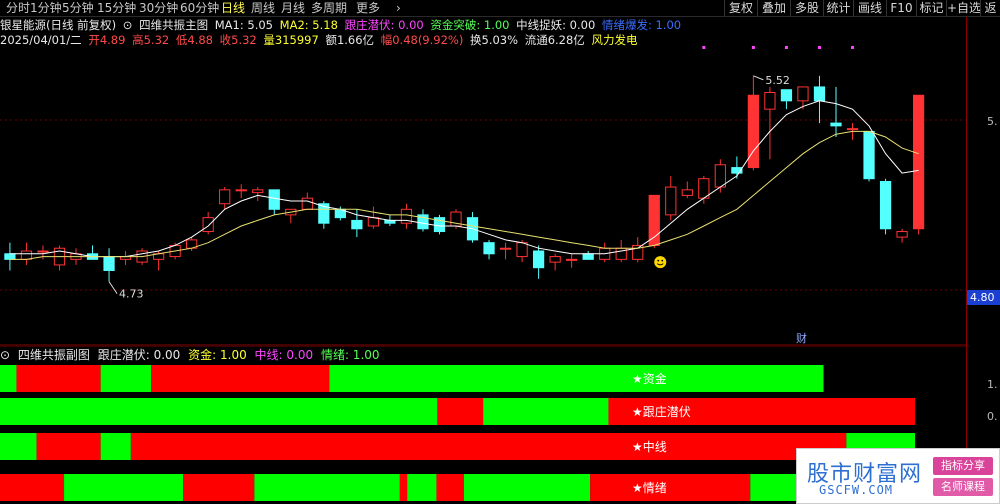  Describe the element at coordinates (554, 40) in the screenshot. I see `quote-float: 流通6.28亿` at that location.